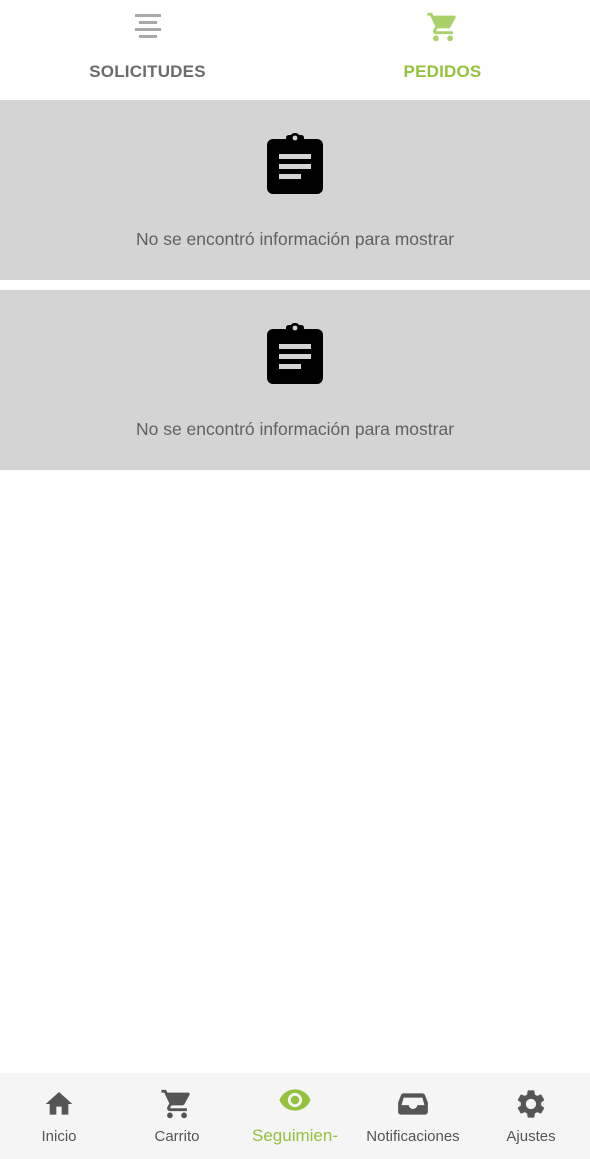 The height and width of the screenshot is (1159, 590). What do you see at coordinates (442, 71) in the screenshot?
I see `tab-label: PEDIDOS` at bounding box center [442, 71].